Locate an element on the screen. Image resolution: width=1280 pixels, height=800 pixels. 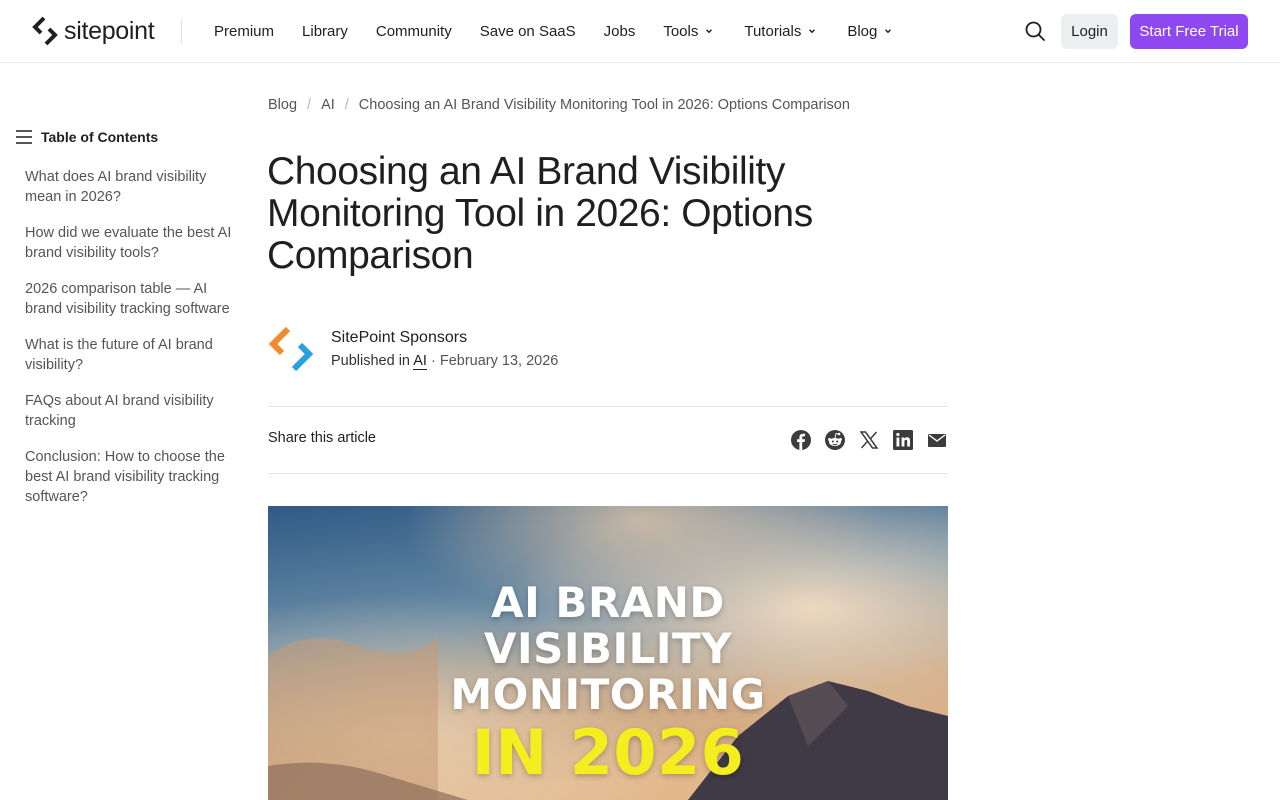
sitepoint-logo-icon is located at coordinates (45, 31).